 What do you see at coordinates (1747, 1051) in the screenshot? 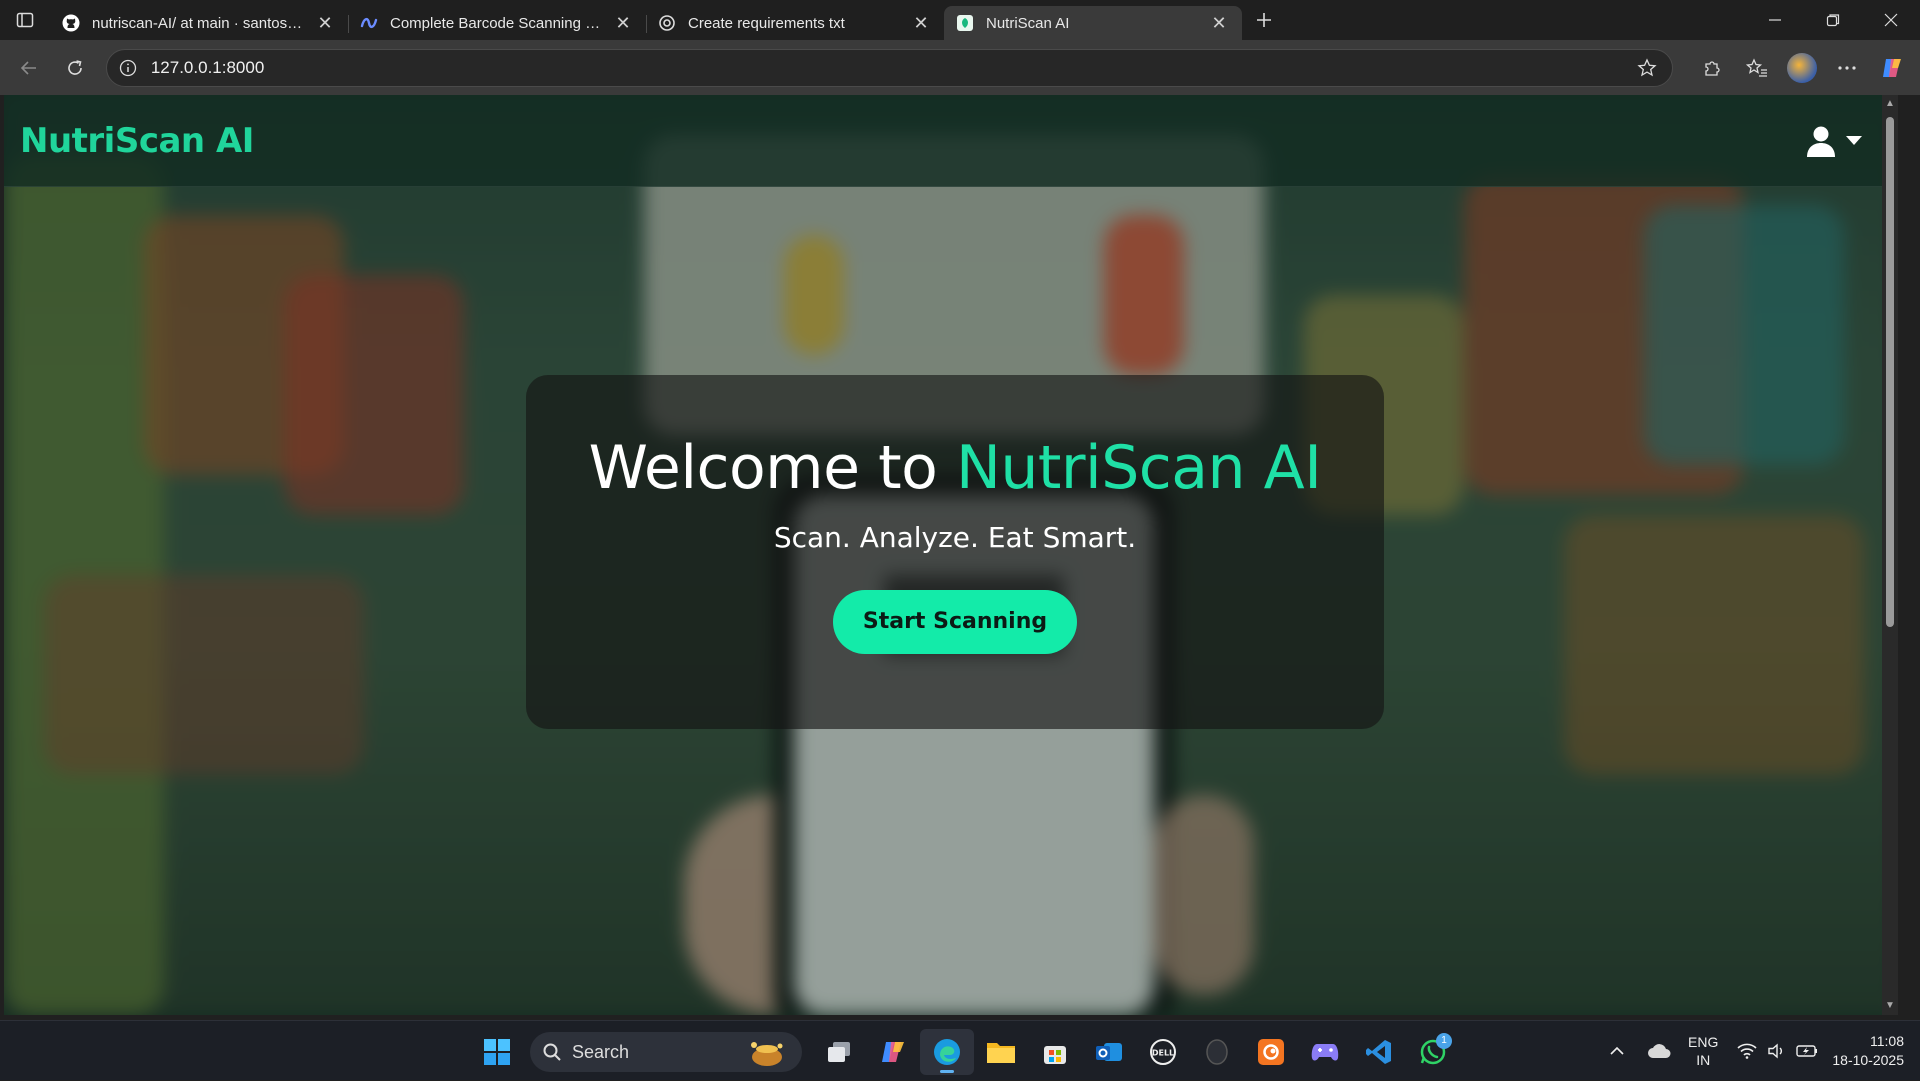
I see `wifi-icon` at bounding box center [1747, 1051].